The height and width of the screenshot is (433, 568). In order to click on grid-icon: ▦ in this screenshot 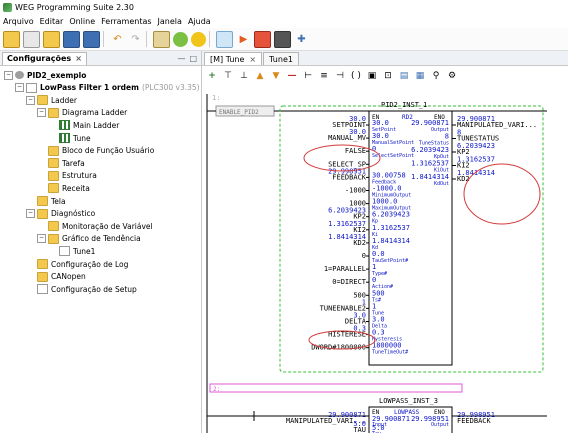, I will do `click(420, 76)`.